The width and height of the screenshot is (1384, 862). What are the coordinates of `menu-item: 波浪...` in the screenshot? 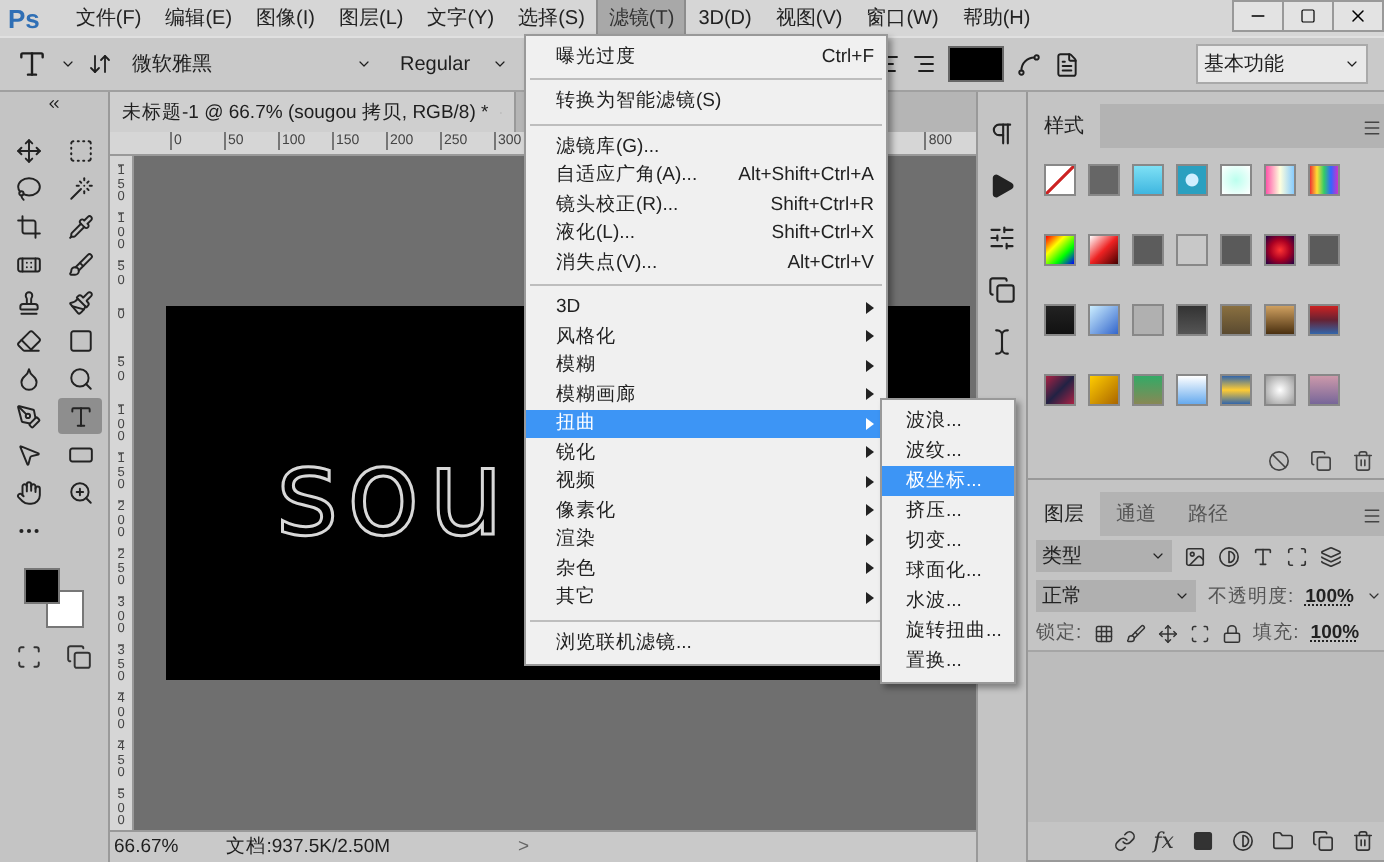 It's located at (948, 421).